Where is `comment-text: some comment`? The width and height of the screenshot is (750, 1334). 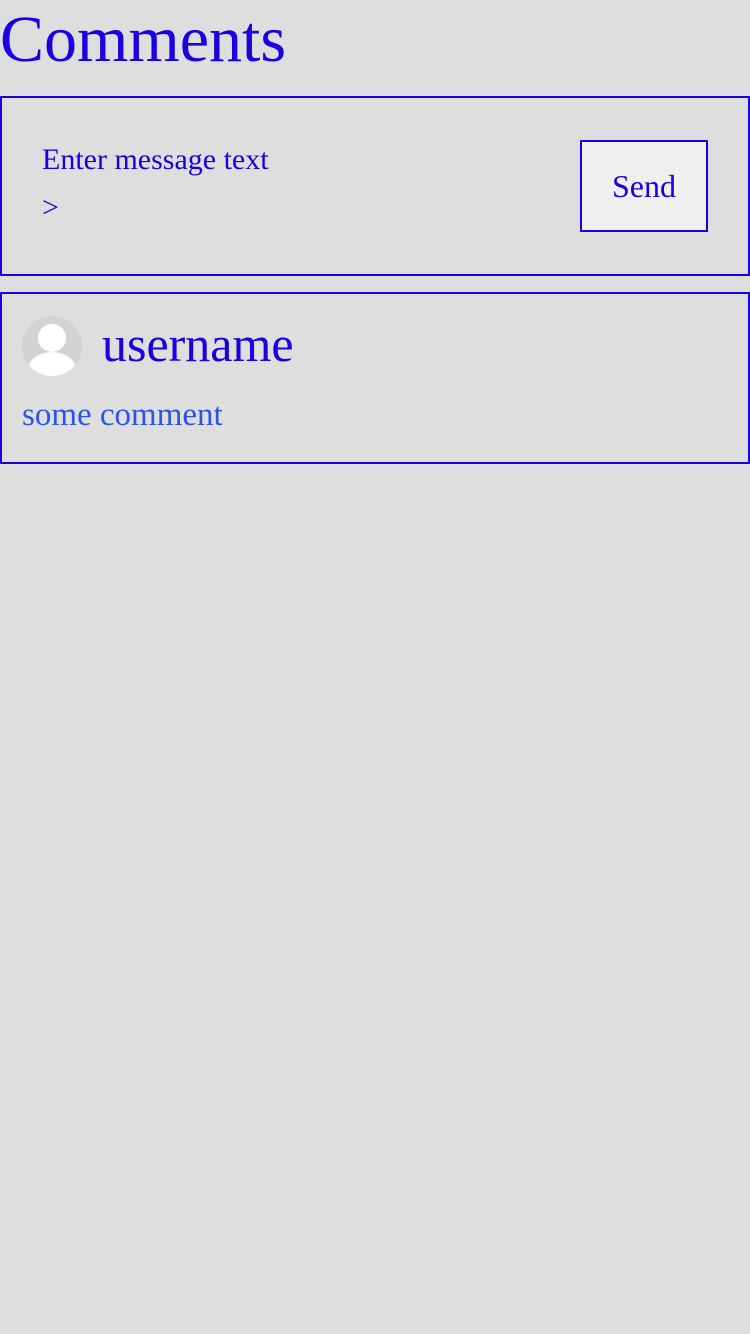
comment-text: some comment is located at coordinates (122, 415).